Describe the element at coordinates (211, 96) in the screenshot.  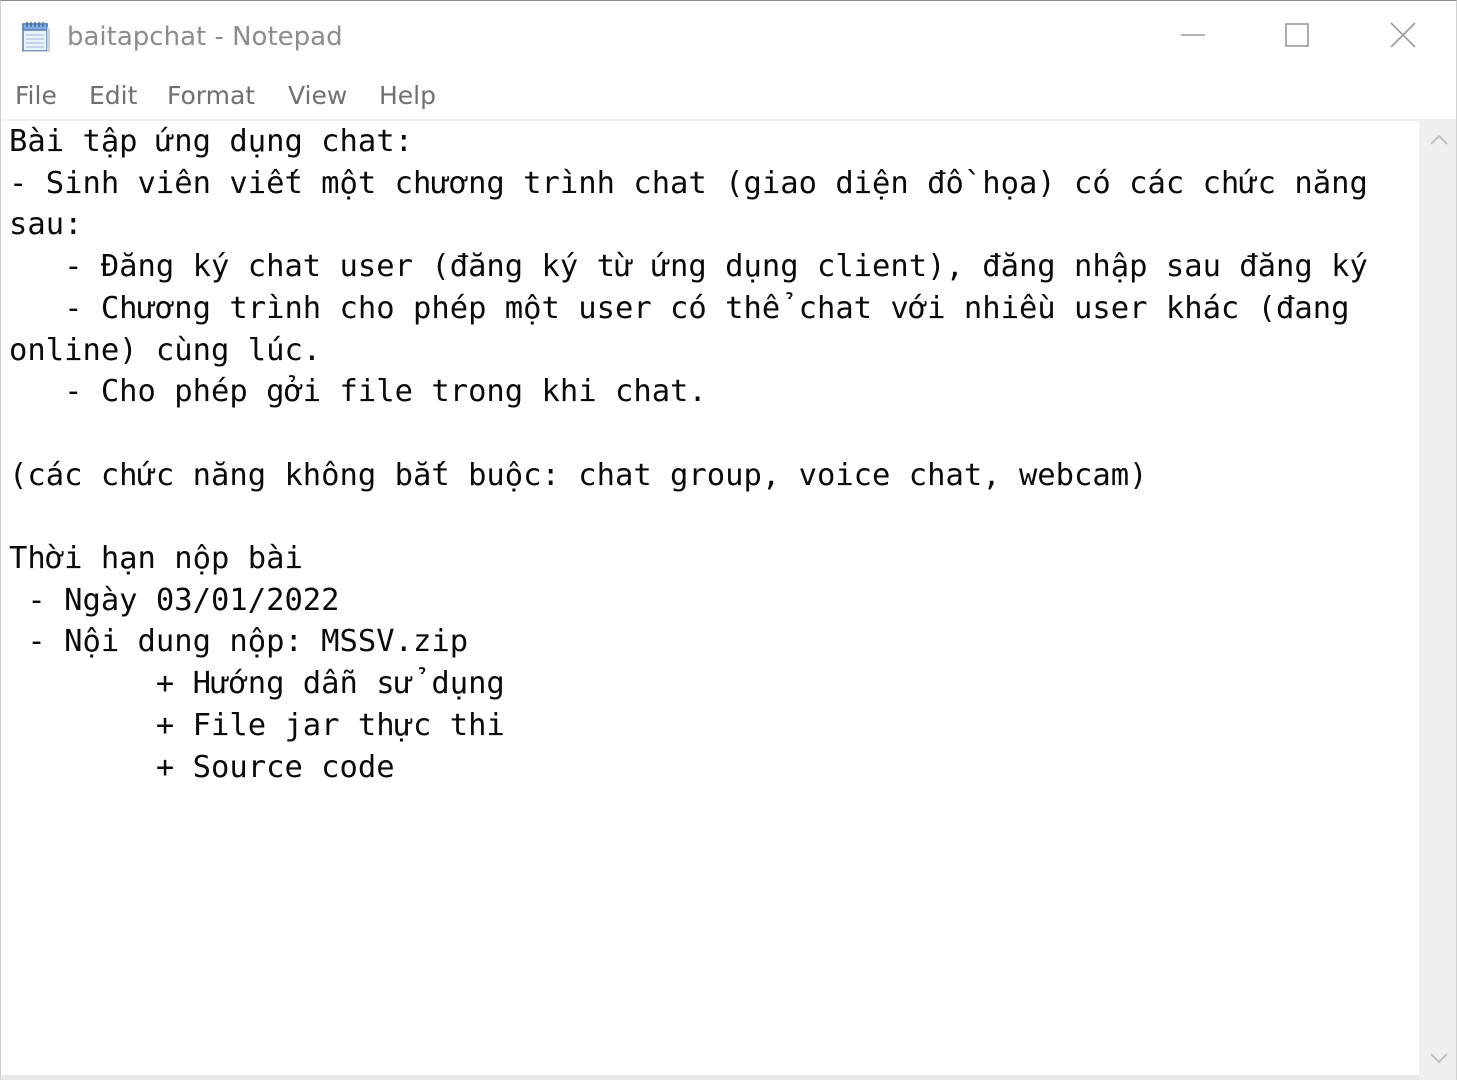
I see `menu-format: Format` at that location.